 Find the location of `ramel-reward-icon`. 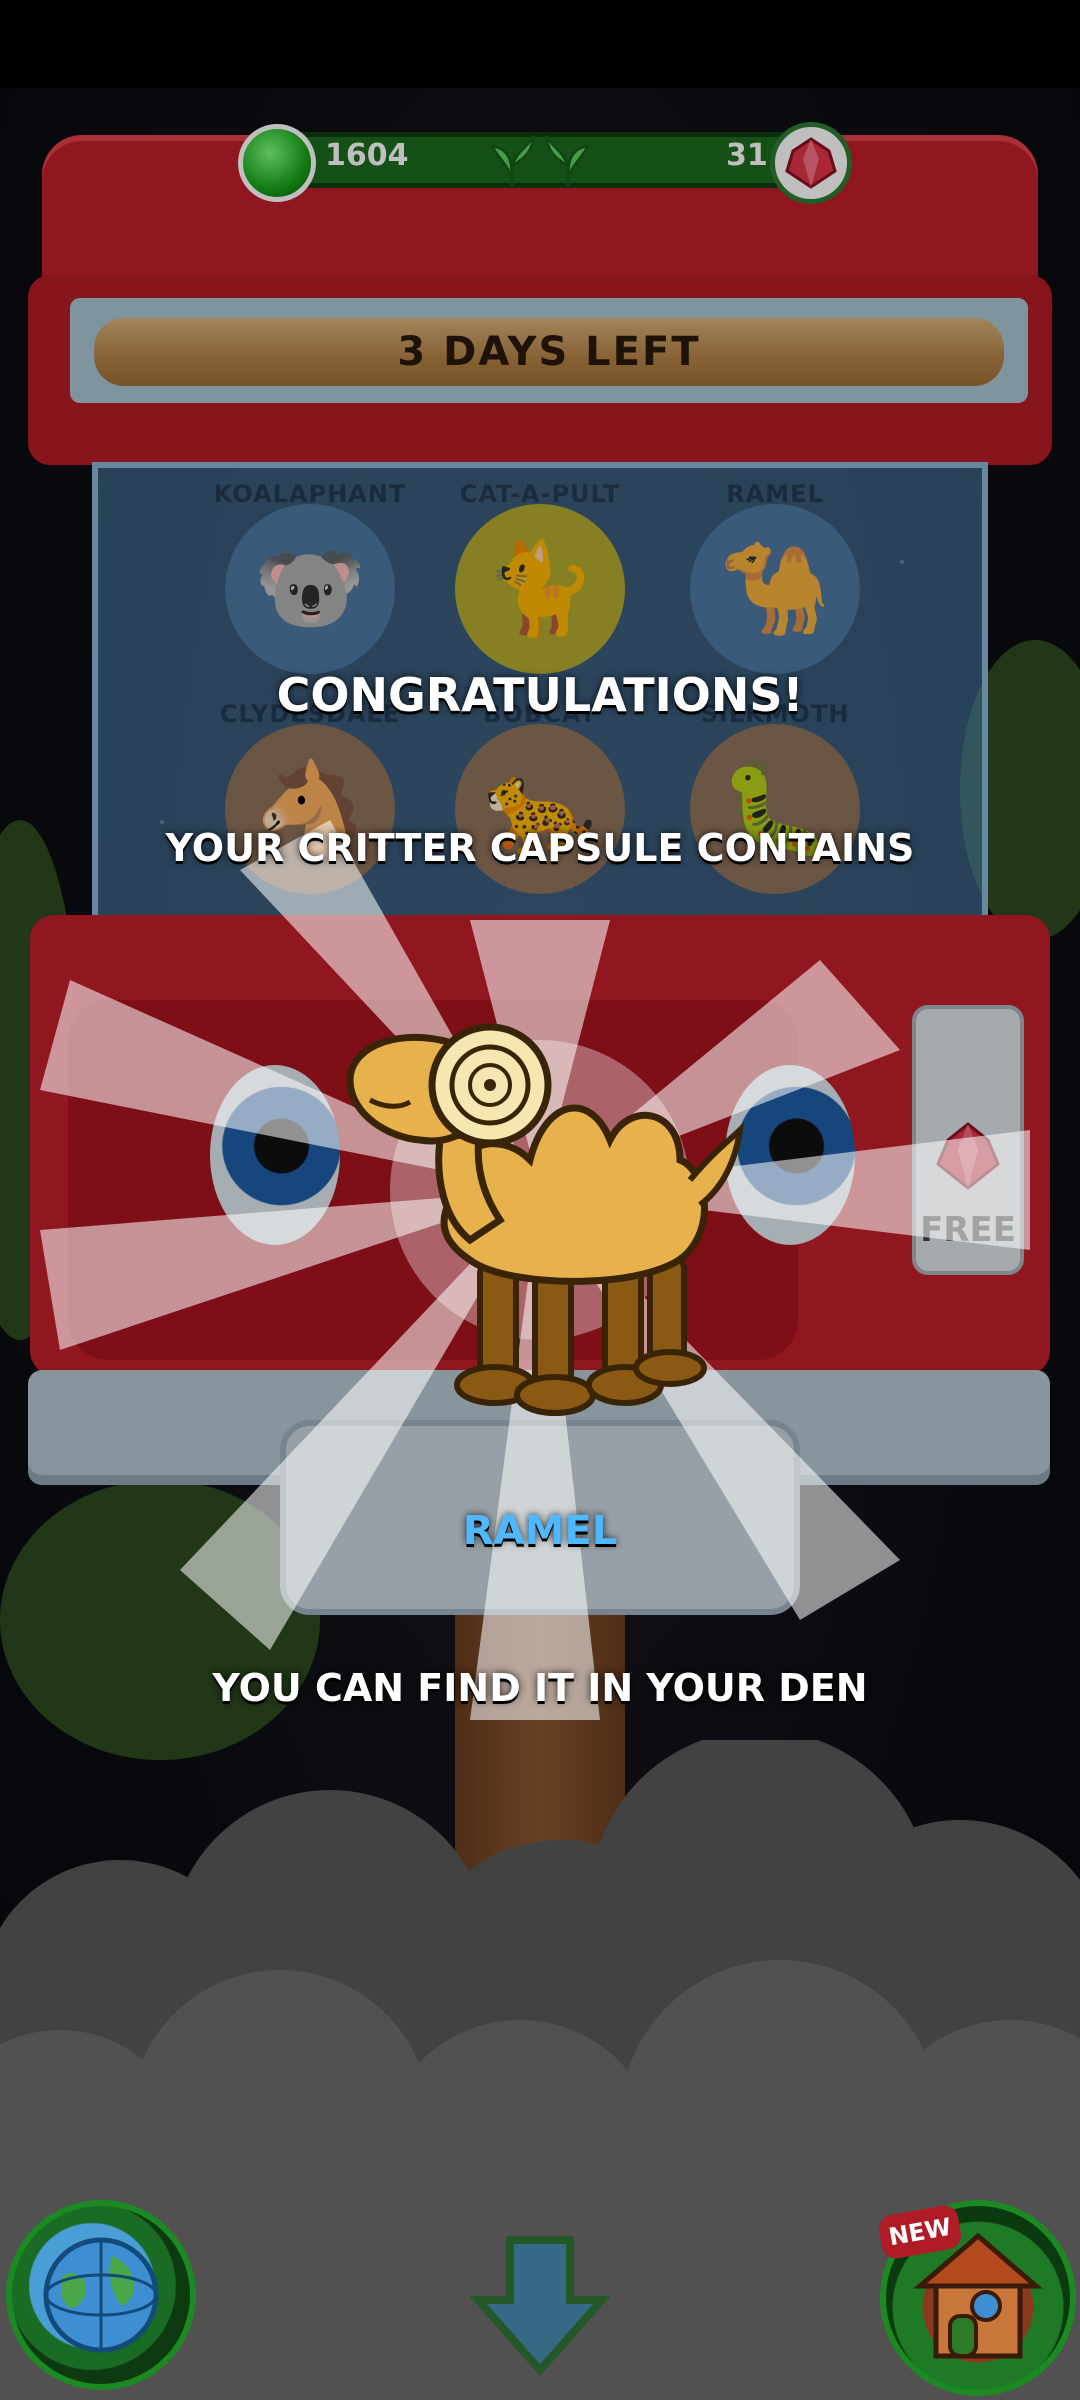

ramel-reward-icon is located at coordinates (545, 1219).